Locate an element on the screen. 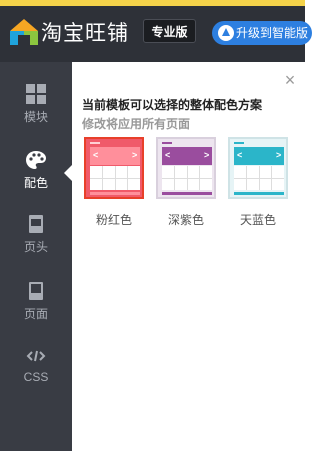 The height and width of the screenshot is (451, 320). sidebar-item-label: 模块 is located at coordinates (35, 117).